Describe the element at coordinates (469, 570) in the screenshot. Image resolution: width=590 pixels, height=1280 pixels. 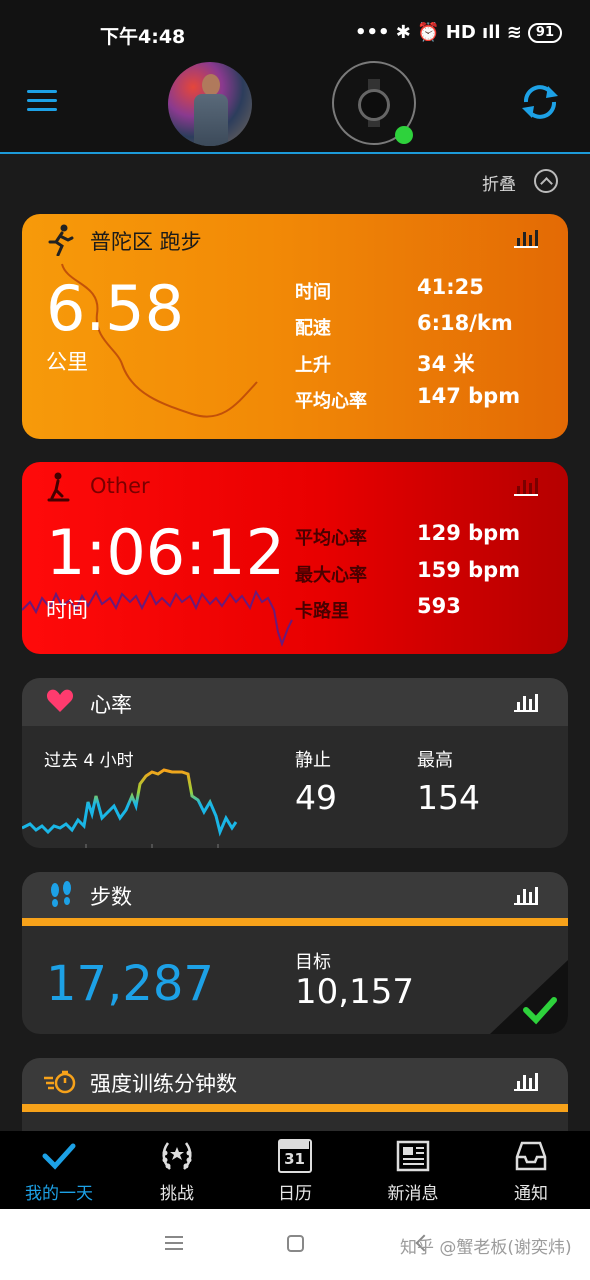
I see `other-stat-value: 159 bpm` at that location.